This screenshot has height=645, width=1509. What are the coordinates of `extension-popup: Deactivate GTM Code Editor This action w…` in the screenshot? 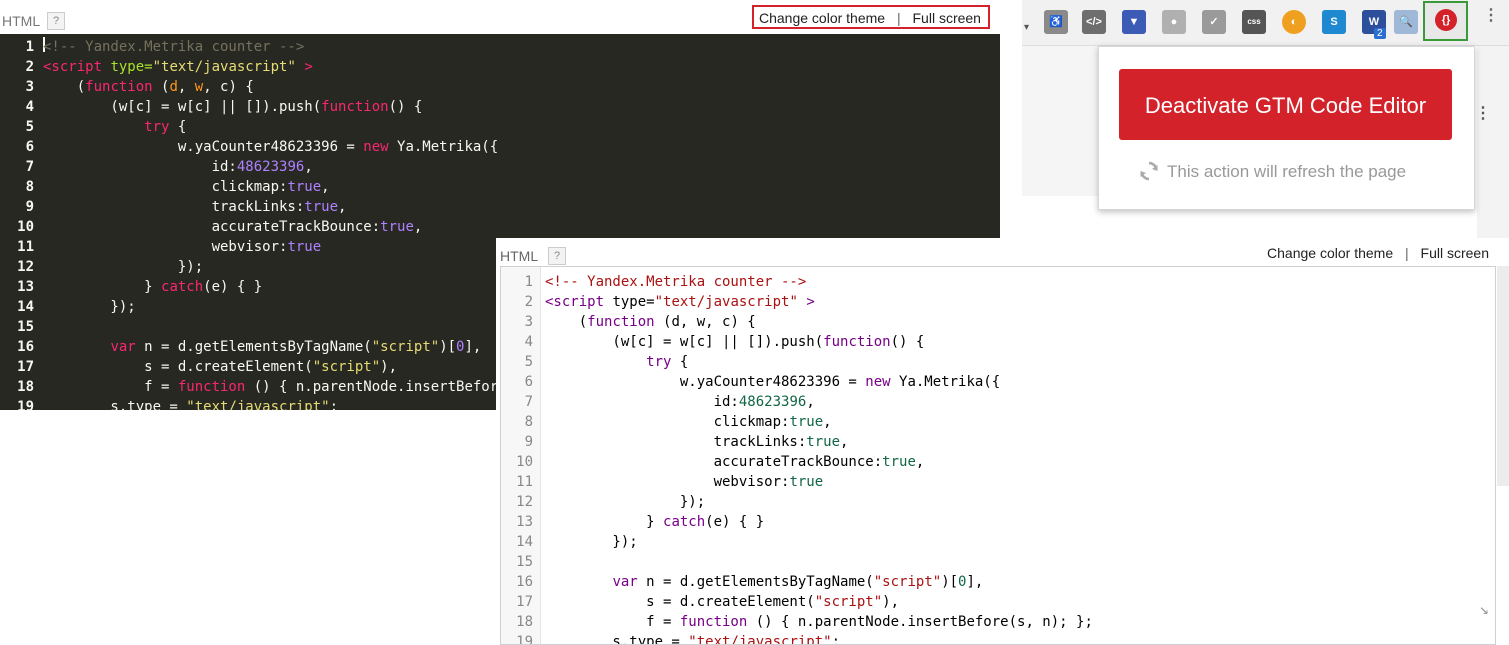 It's located at (1286, 128).